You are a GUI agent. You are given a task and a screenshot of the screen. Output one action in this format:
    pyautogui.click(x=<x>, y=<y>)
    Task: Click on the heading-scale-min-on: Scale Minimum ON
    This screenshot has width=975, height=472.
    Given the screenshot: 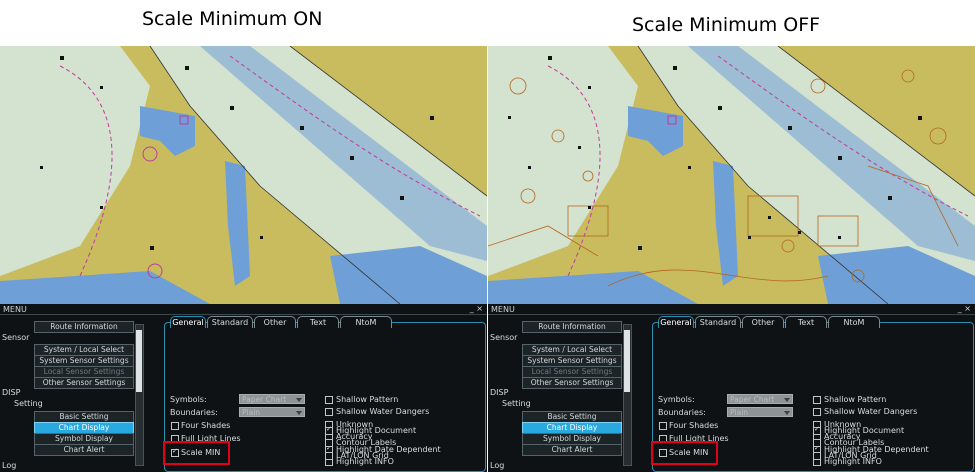 What is the action you would take?
    pyautogui.click(x=232, y=19)
    